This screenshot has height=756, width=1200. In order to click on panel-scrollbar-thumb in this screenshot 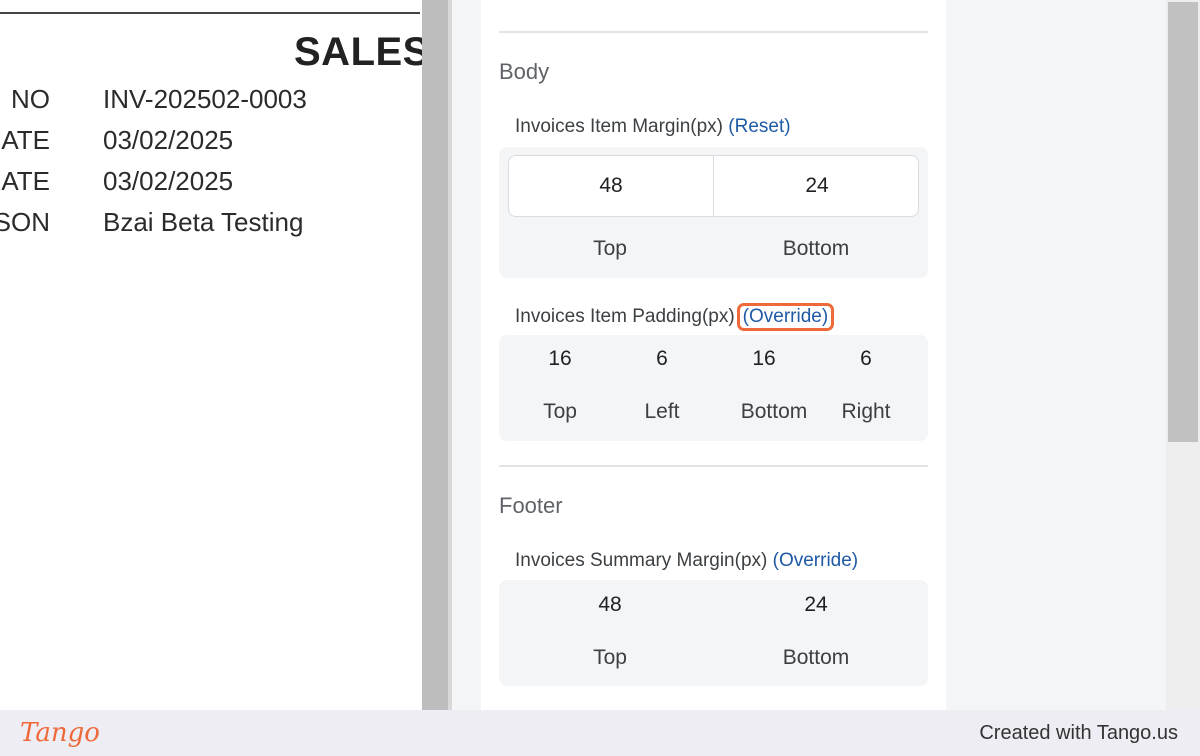, I will do `click(1183, 222)`.